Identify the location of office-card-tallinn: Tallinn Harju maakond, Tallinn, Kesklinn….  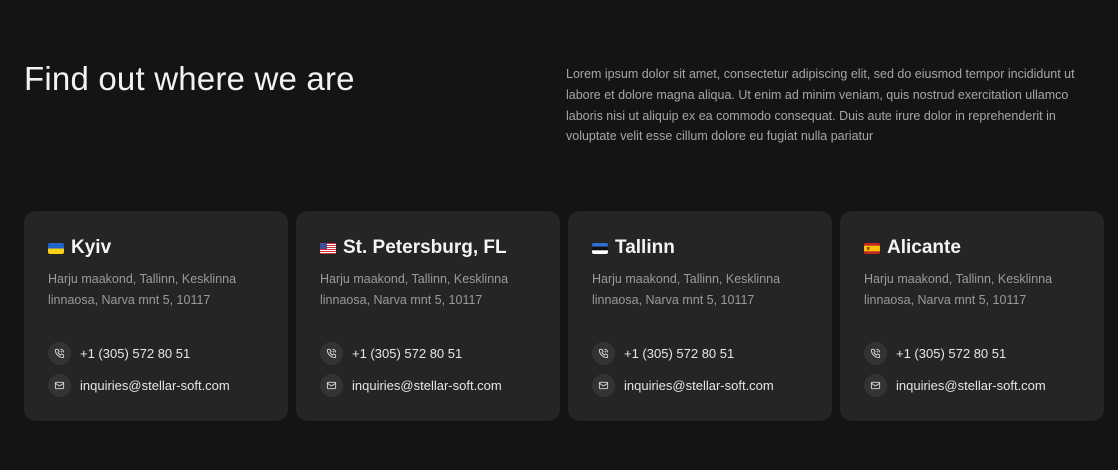
(700, 316).